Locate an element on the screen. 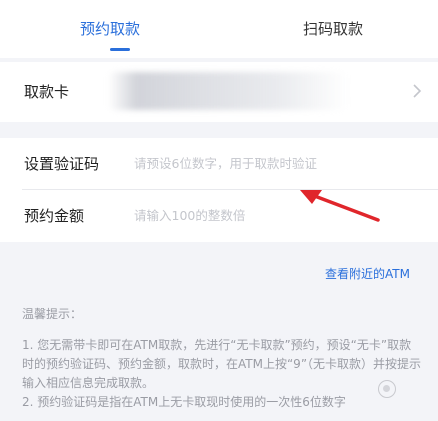 The image size is (438, 421). verification-code-label: 设置验证码 is located at coordinates (62, 164).